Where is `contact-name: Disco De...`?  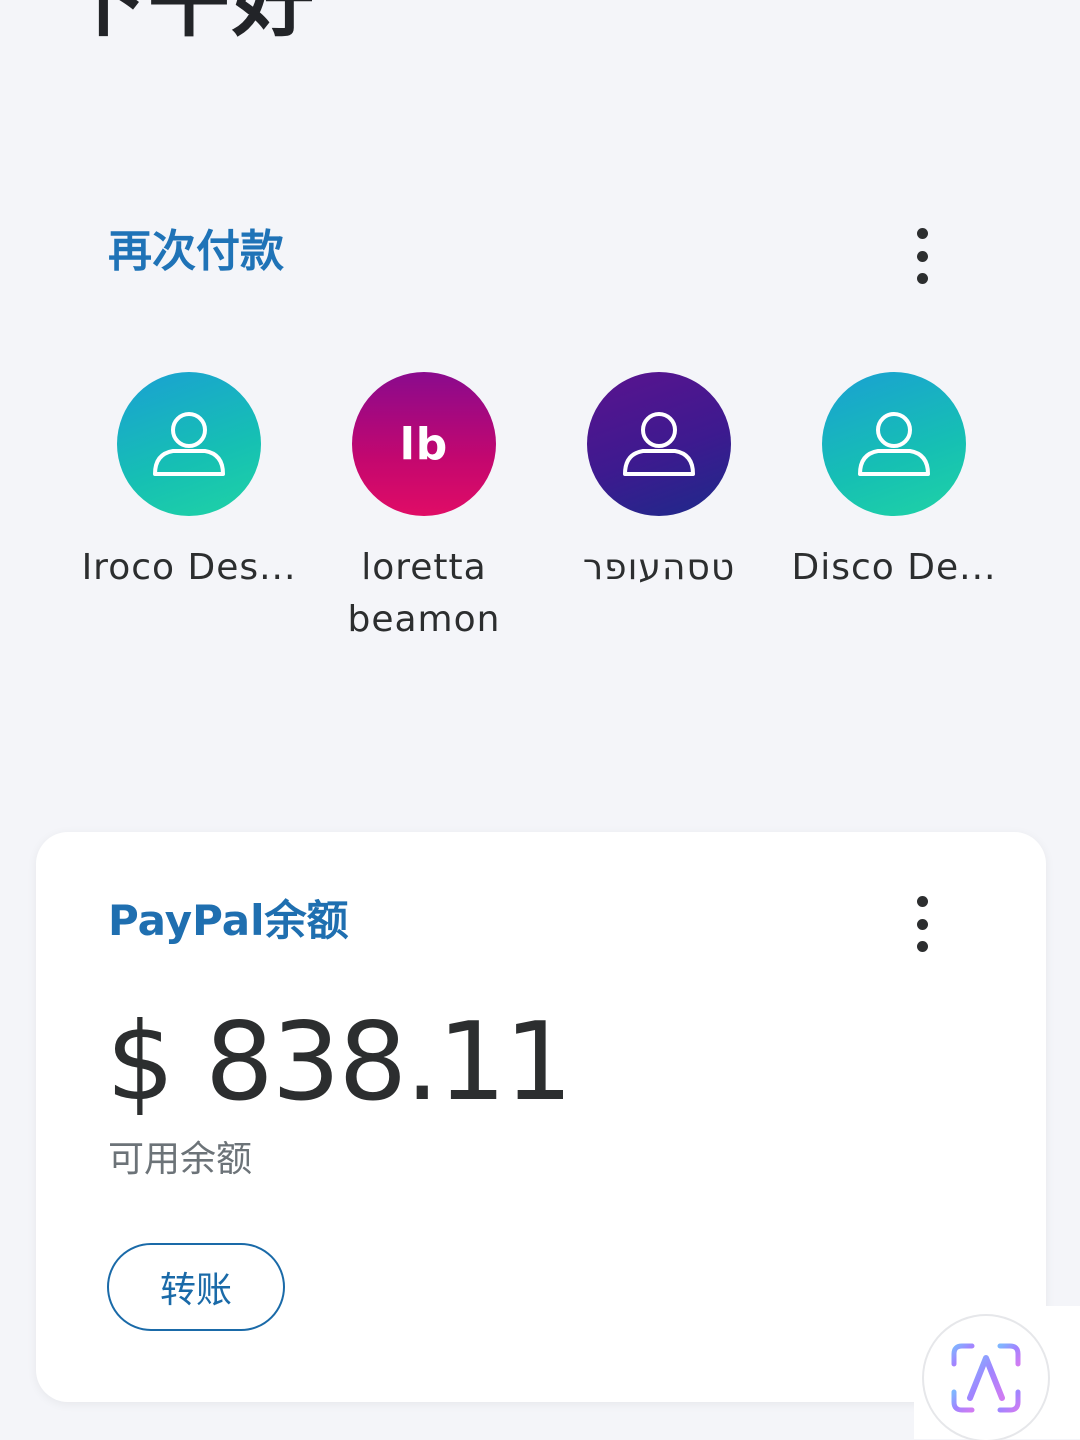
contact-name: Disco De... is located at coordinates (894, 567).